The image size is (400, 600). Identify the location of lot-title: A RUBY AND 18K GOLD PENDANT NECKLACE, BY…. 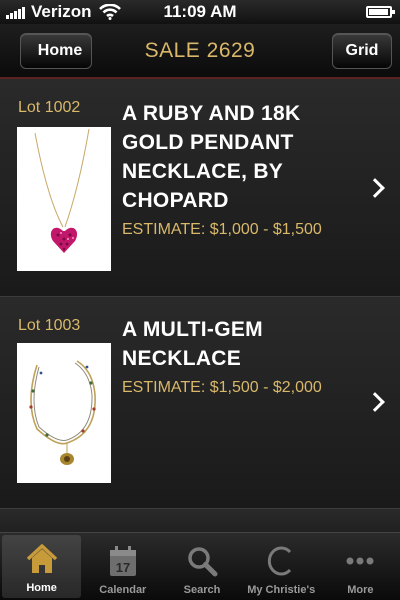
(247, 157).